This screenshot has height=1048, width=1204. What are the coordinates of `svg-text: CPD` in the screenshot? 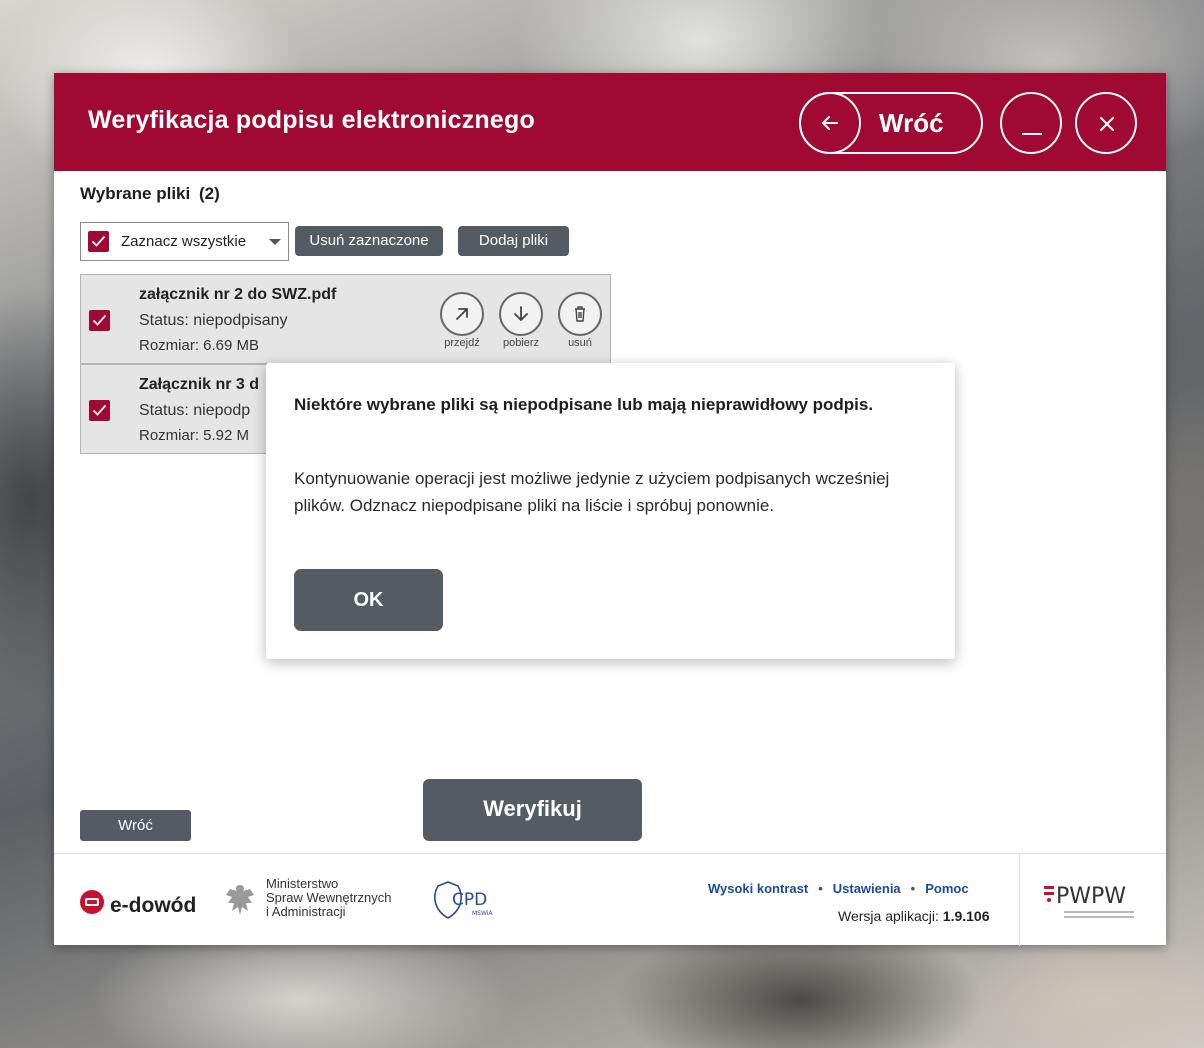 It's located at (469, 900).